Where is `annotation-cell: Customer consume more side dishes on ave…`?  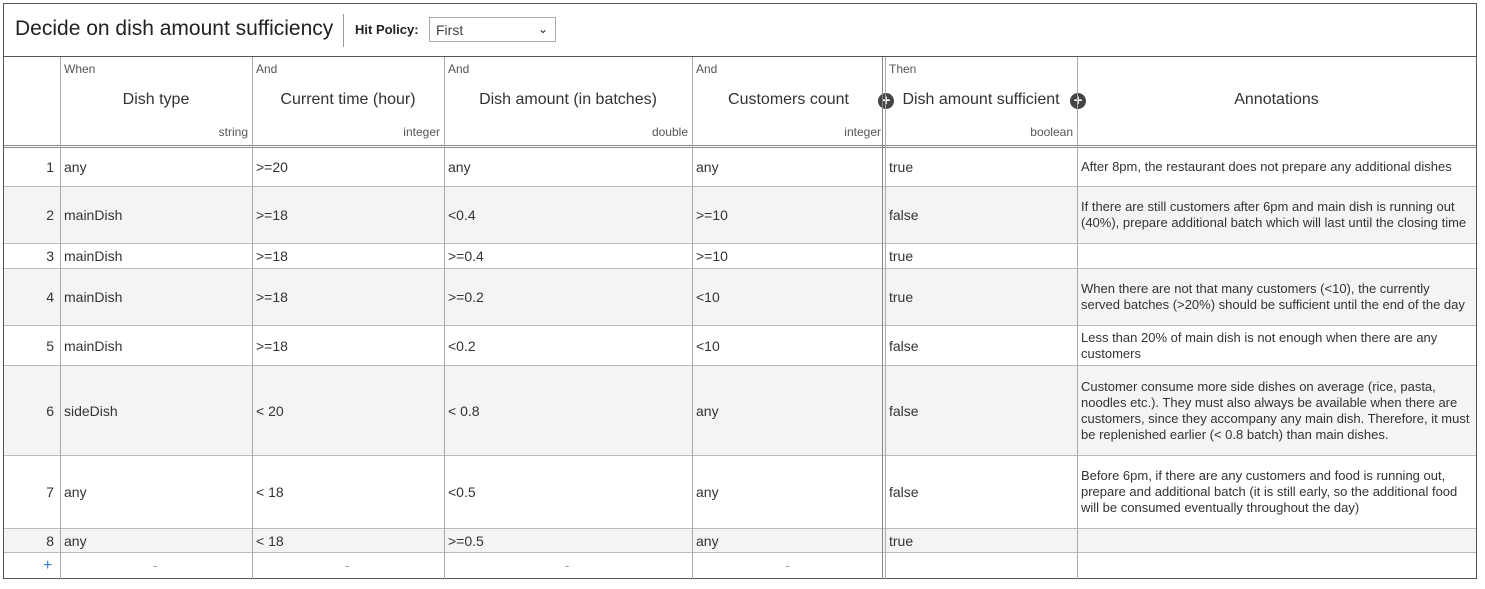 annotation-cell: Customer consume more side dishes on ave… is located at coordinates (1276, 410).